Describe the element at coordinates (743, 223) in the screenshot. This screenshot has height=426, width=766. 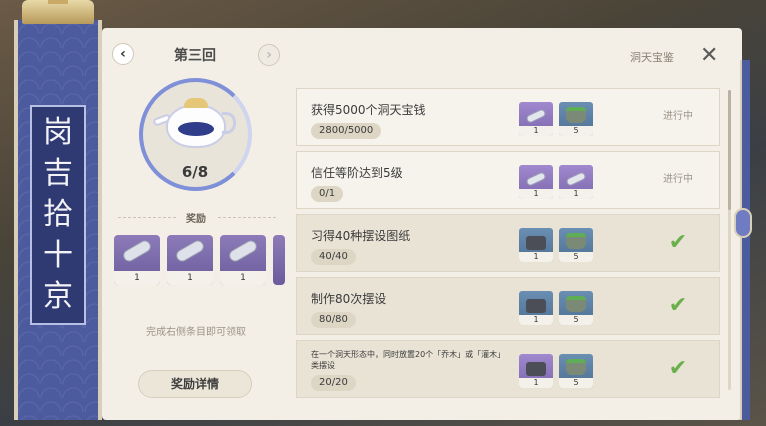
I see `side-tab-handle` at that location.